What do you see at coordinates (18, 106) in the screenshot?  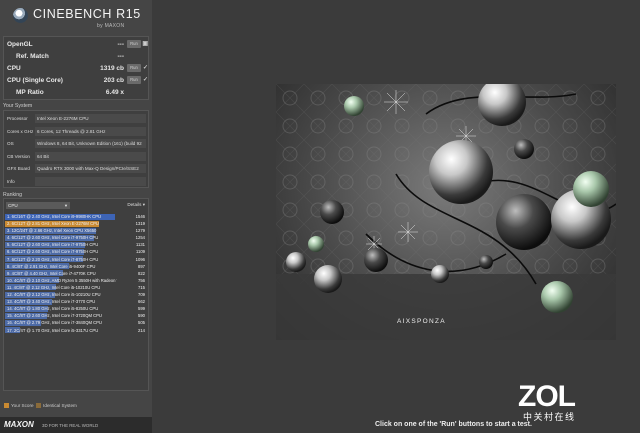 I see `system-title: Your System` at bounding box center [18, 106].